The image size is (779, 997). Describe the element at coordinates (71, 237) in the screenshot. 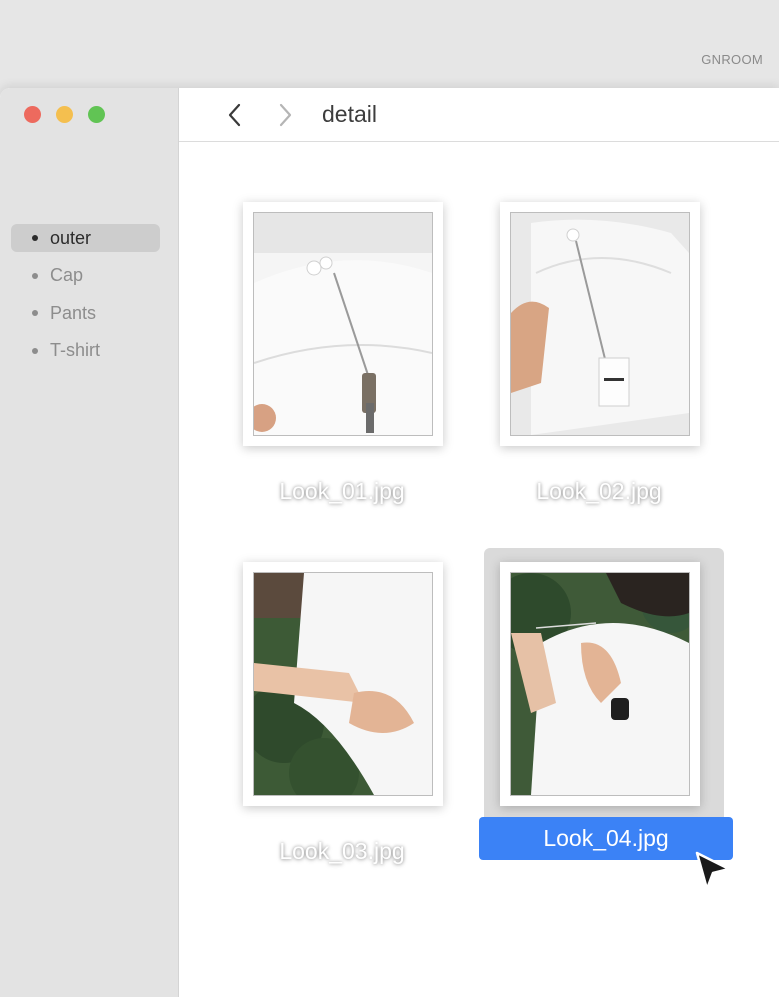

I see `sidebar-item-label: outer` at that location.